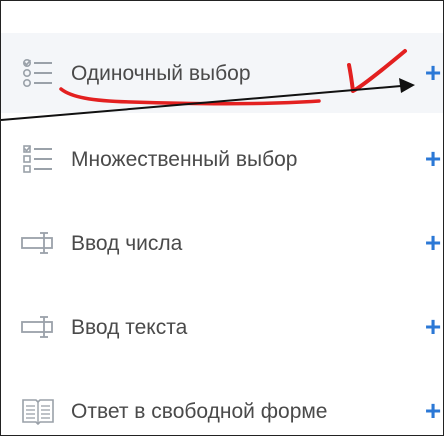 This screenshot has height=436, width=444. I want to click on number-input-icon, so click(38, 243).